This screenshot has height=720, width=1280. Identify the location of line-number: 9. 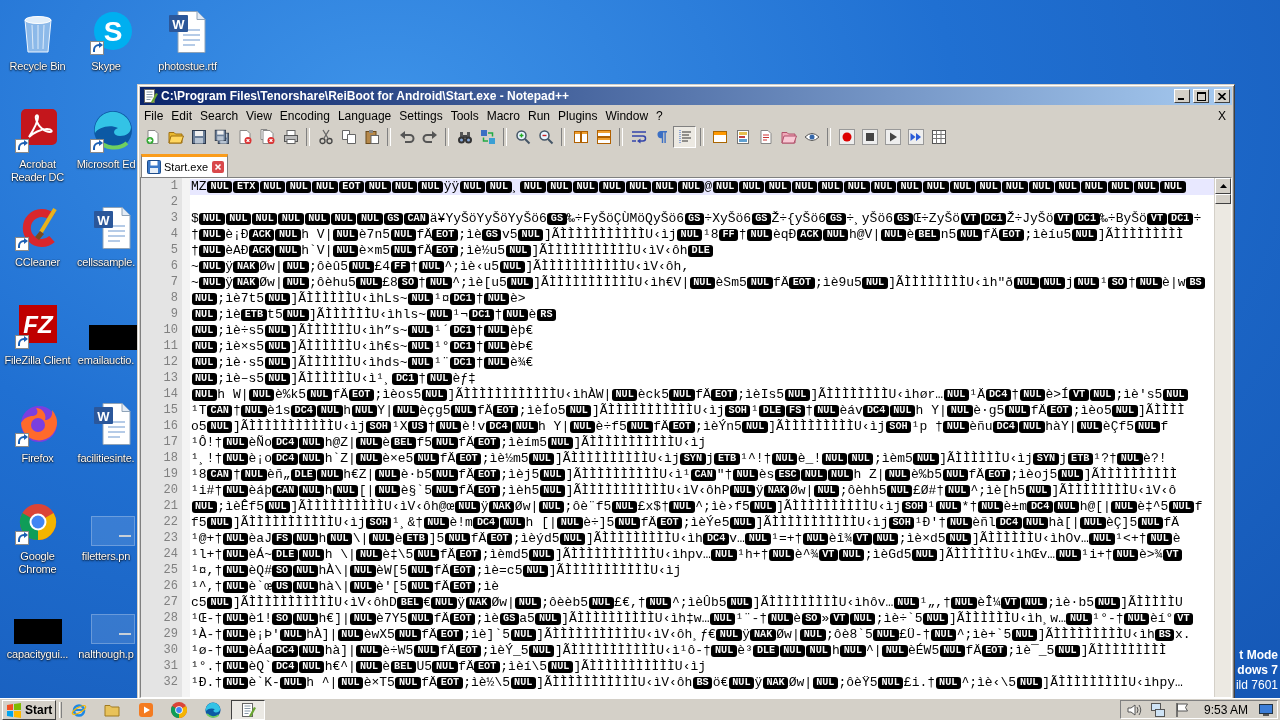
(174, 315).